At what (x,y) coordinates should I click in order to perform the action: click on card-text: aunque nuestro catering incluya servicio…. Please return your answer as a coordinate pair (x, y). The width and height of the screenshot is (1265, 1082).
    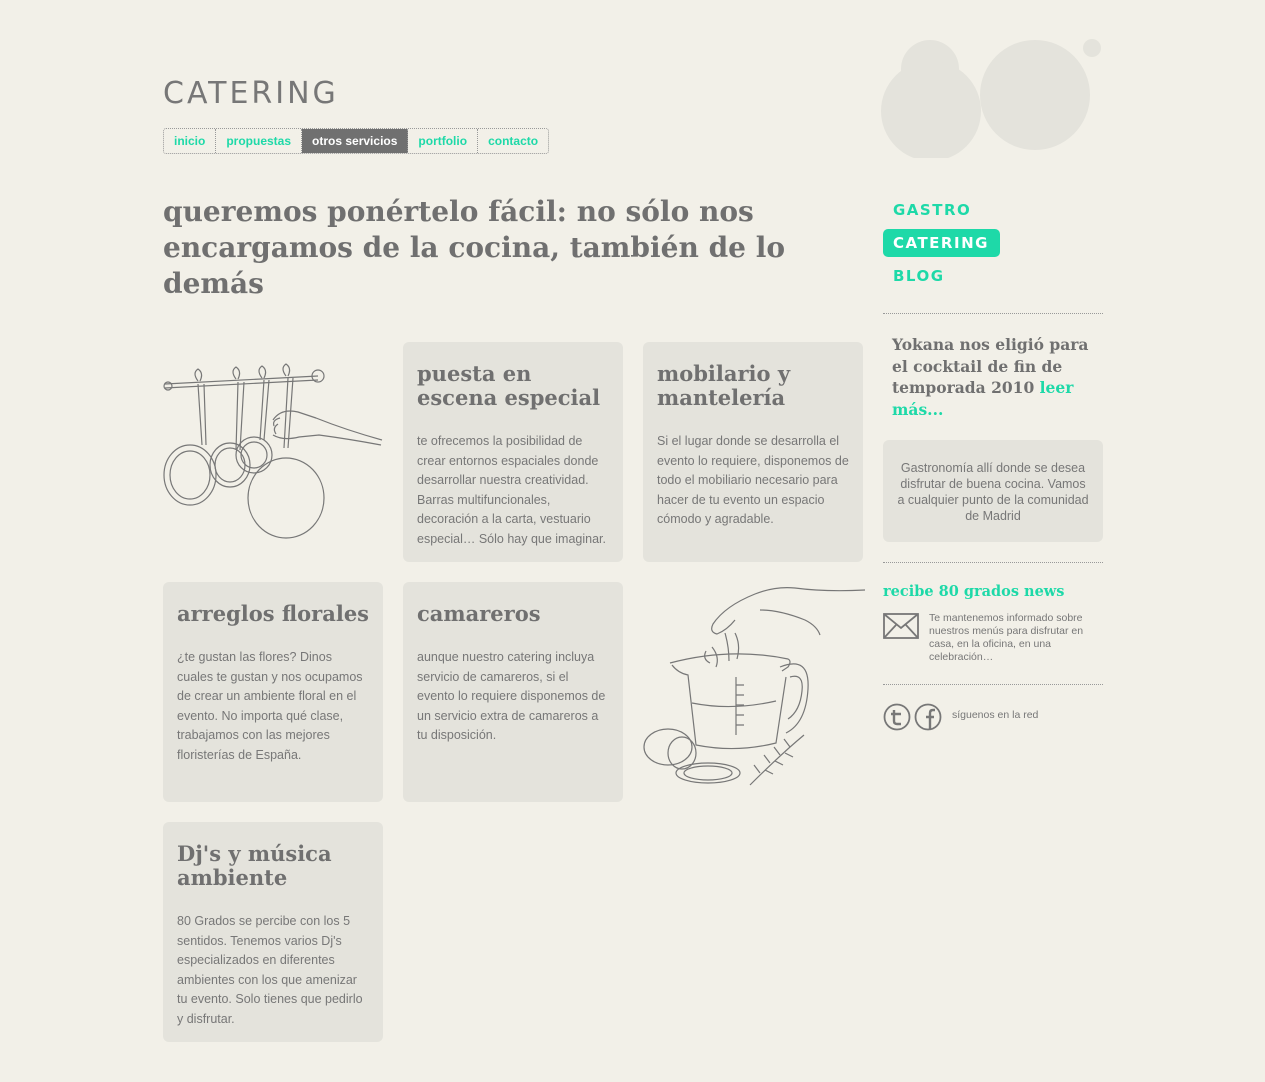
    Looking at the image, I should click on (511, 696).